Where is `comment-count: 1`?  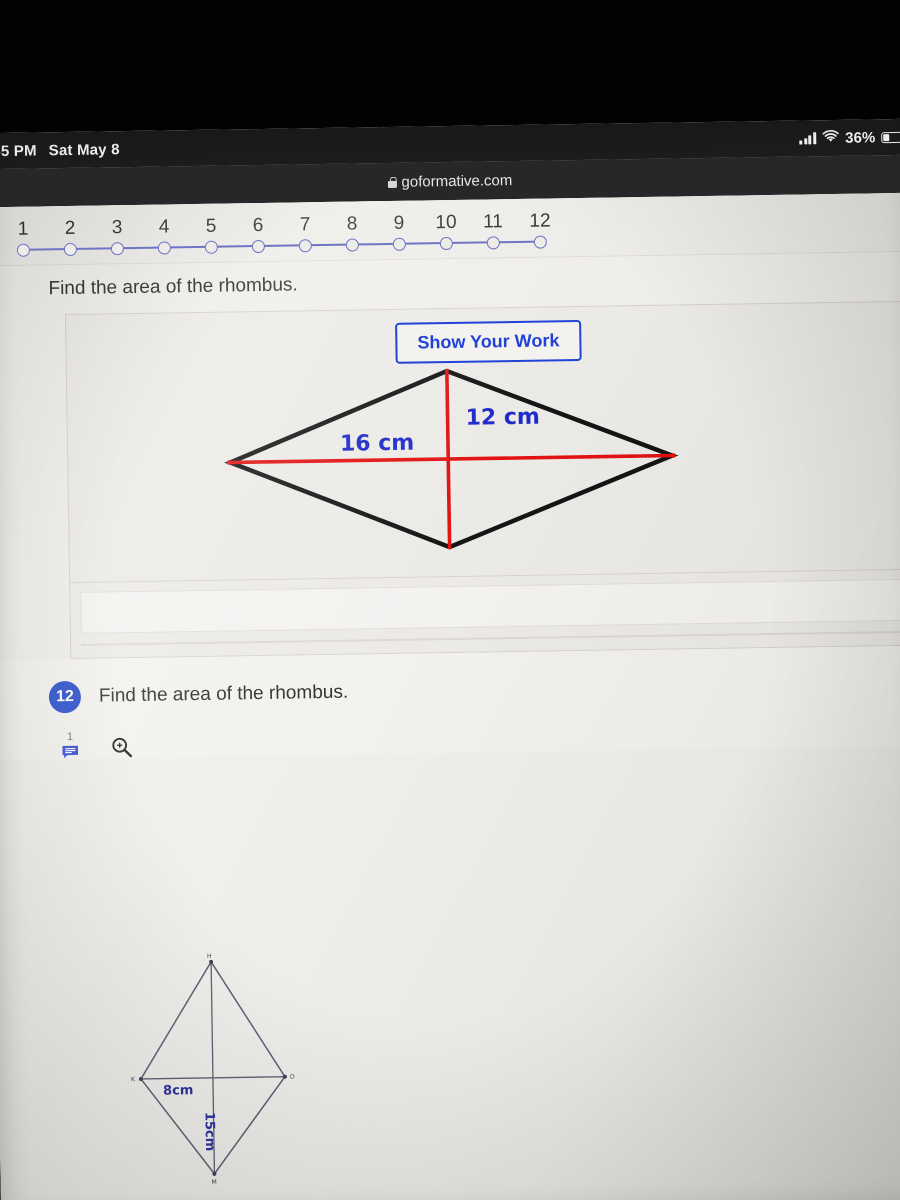 comment-count: 1 is located at coordinates (70, 737).